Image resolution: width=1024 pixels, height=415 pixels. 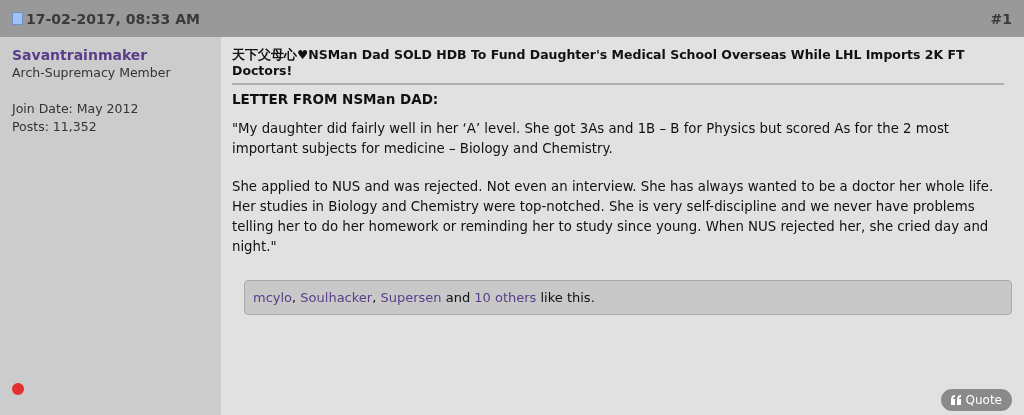 What do you see at coordinates (599, 63) in the screenshot?
I see `post-title: 天下父母心♥NSMan Dad SOLD HDB To Fund Daughter's Medical School Overseas While LHL Imports 2K FT Doctors!` at bounding box center [599, 63].